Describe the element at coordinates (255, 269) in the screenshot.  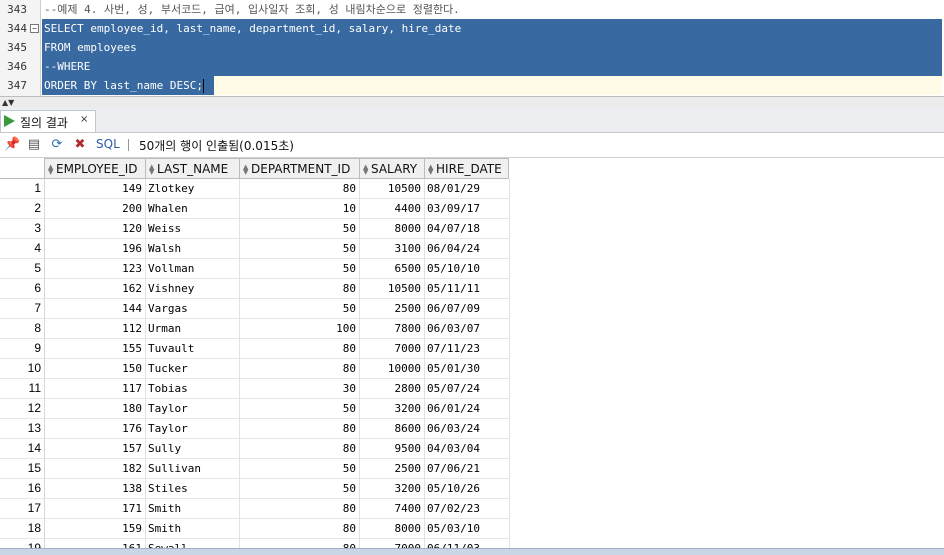
I see `table-row: 5 123 Vollman 50 6500 05/10/10` at that location.